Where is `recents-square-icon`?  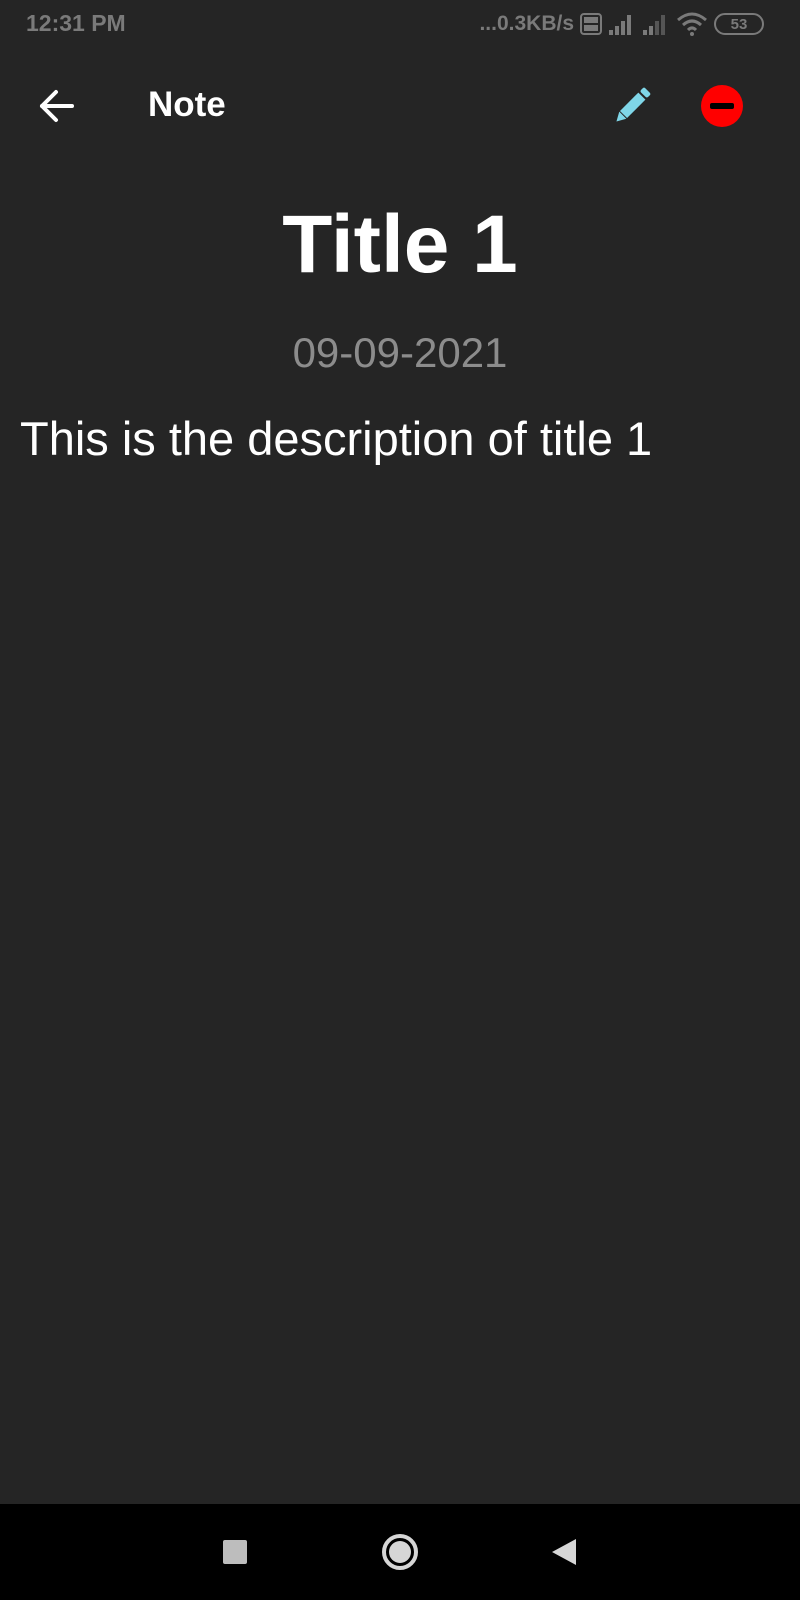
recents-square-icon is located at coordinates (235, 1554).